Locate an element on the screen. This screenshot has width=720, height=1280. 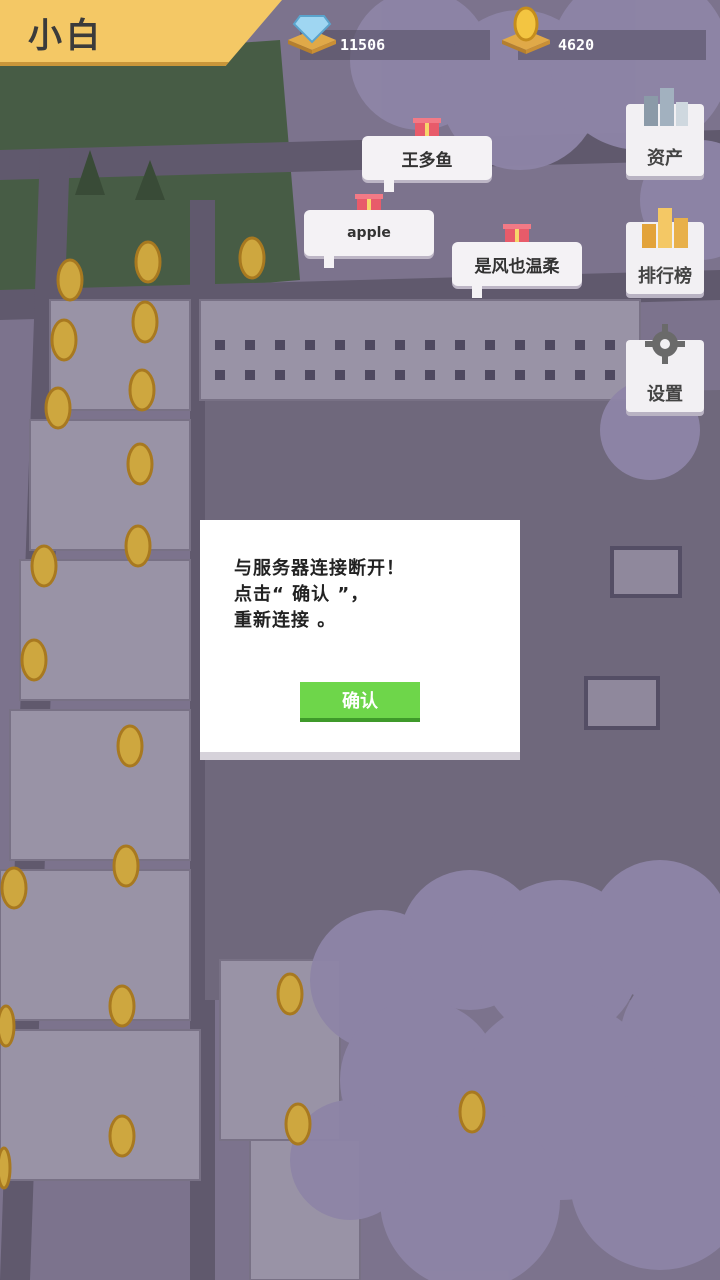
leaderboard-icon is located at coordinates (665, 228).